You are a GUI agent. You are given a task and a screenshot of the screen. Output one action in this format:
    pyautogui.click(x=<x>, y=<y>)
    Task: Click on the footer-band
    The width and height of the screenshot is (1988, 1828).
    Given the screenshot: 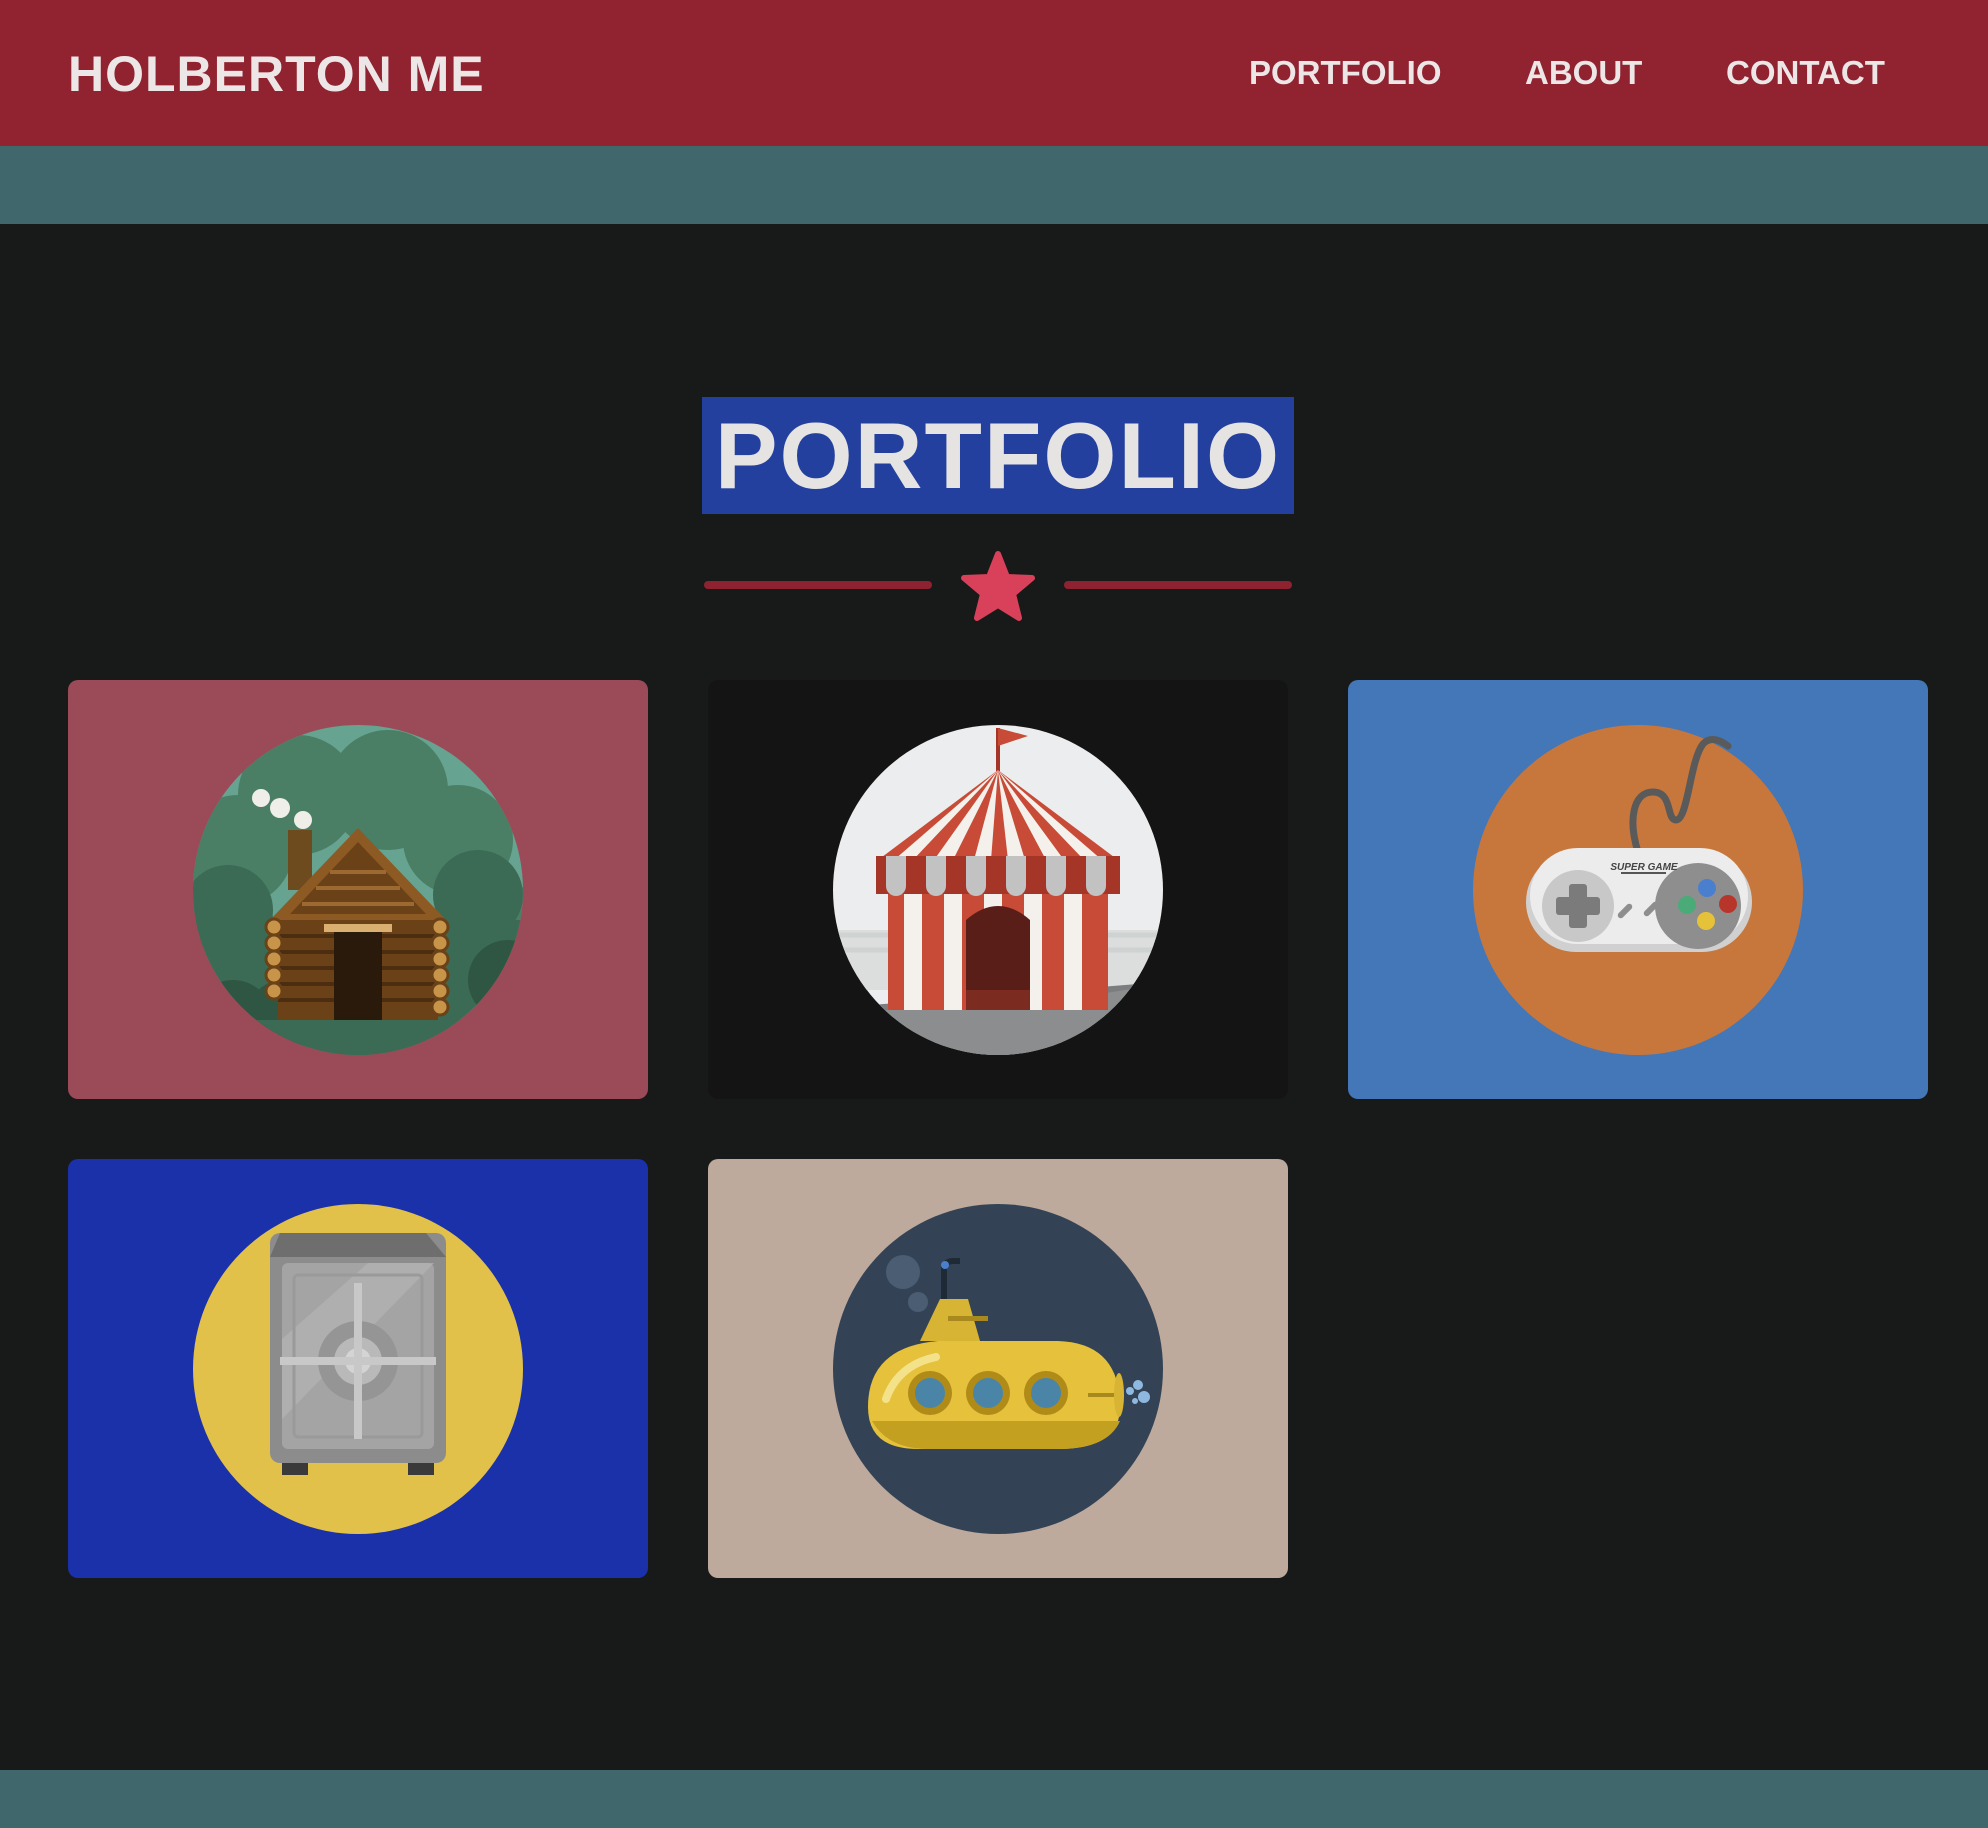 What is the action you would take?
    pyautogui.click(x=994, y=1799)
    